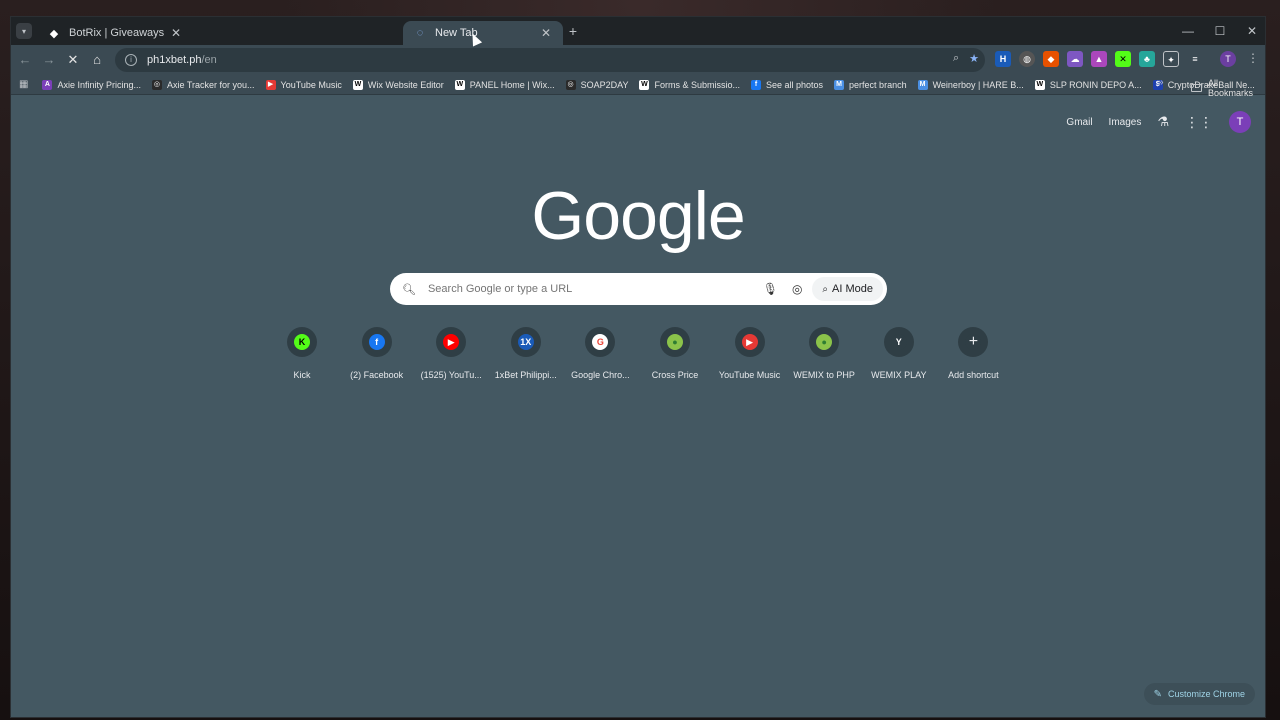 This screenshot has width=1280, height=720. What do you see at coordinates (878, 84) in the screenshot?
I see `bookmark-label: perfect branch` at bounding box center [878, 84].